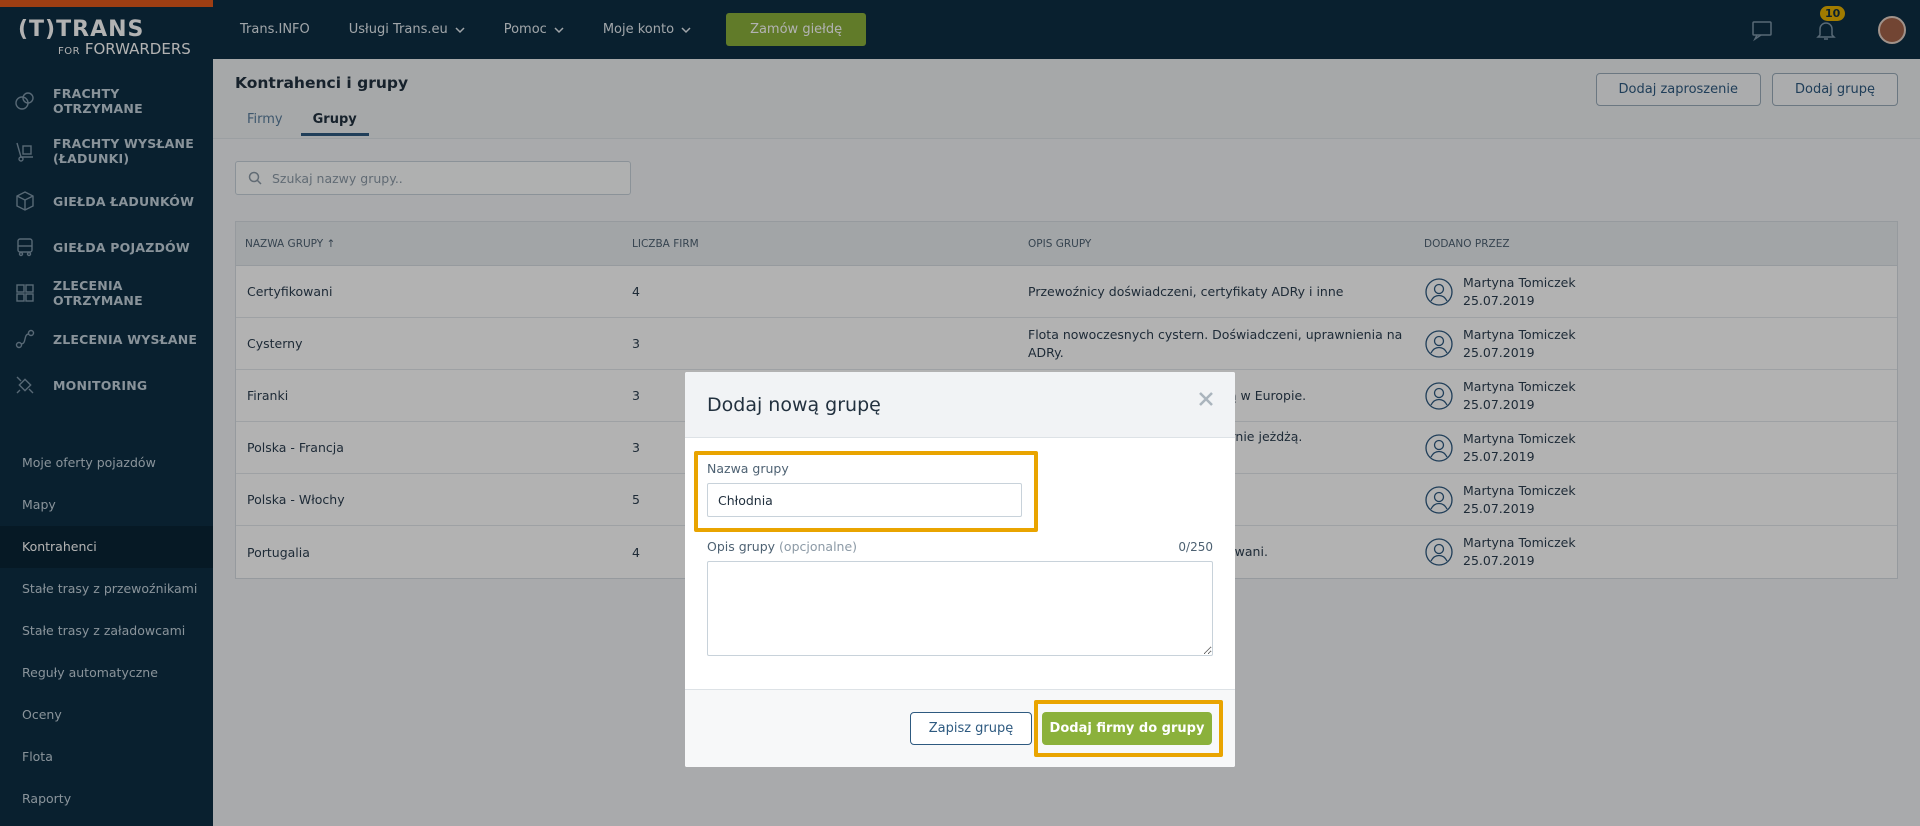 This screenshot has height=826, width=1920. Describe the element at coordinates (960, 608) in the screenshot. I see `group-description-input` at that location.